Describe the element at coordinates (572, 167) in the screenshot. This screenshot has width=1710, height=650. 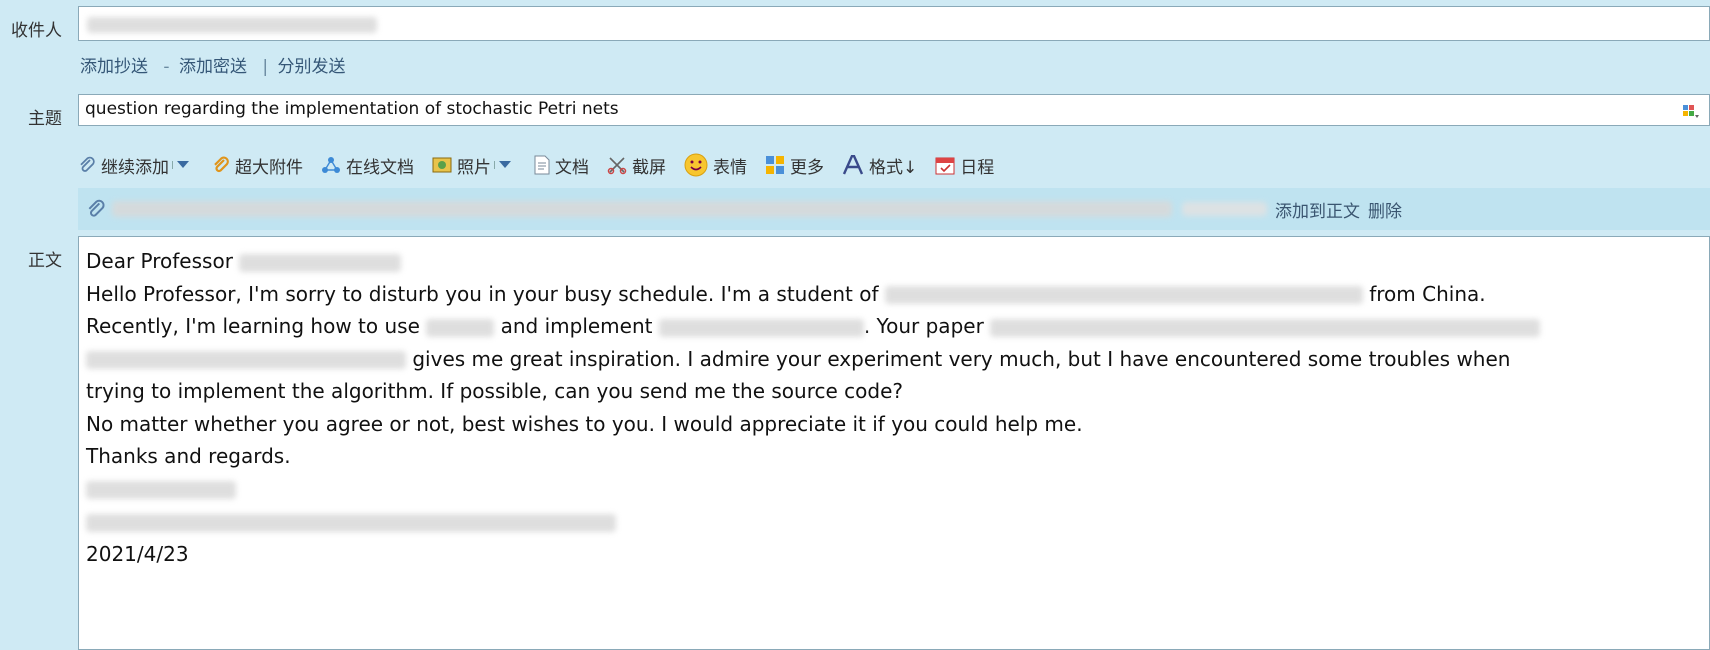
I see `document-label: 文档` at that location.